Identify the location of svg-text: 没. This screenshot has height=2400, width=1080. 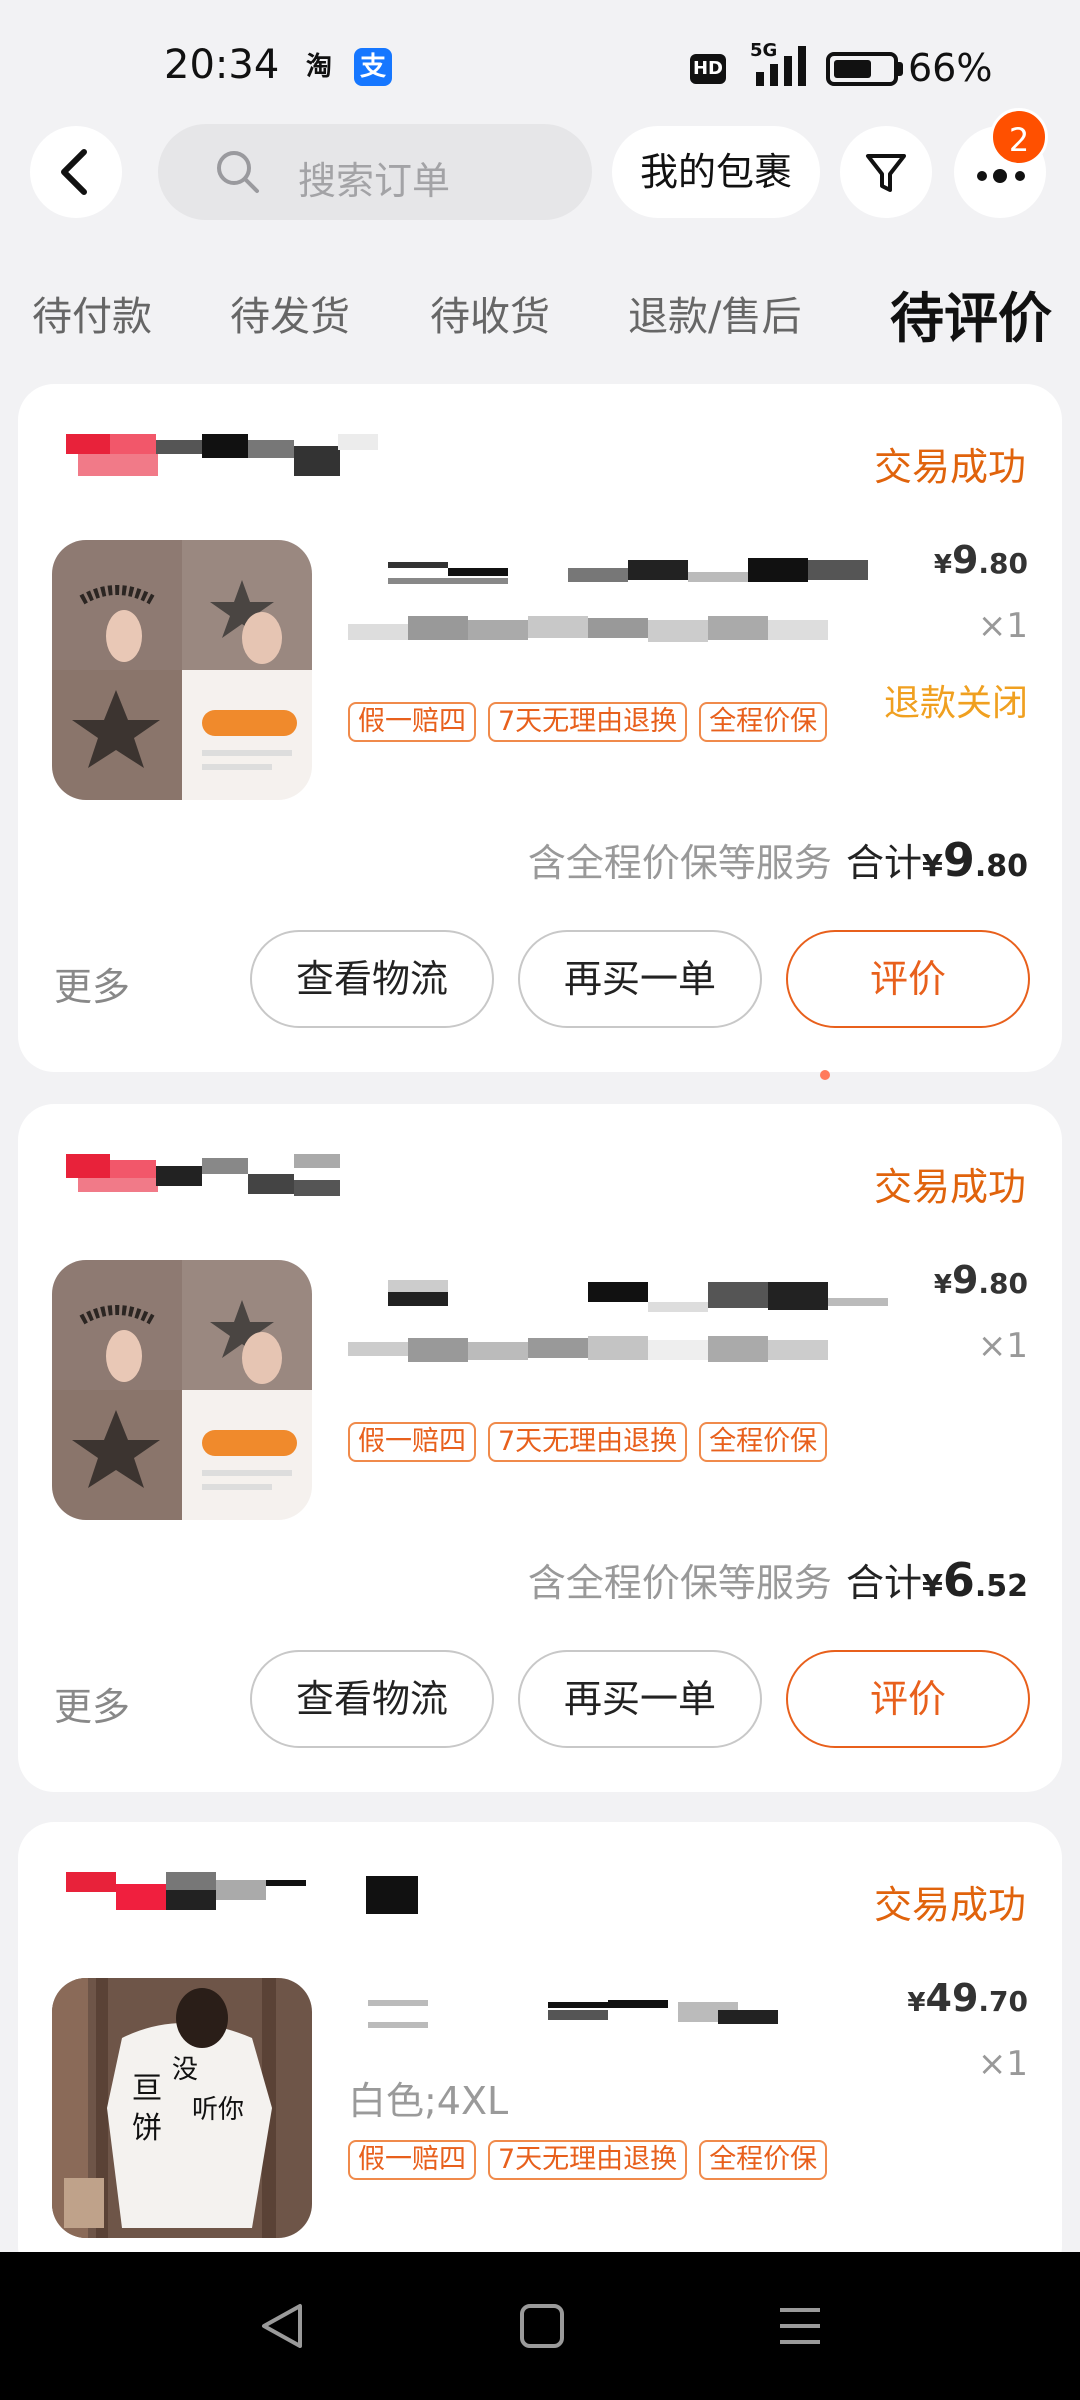
(185, 2069).